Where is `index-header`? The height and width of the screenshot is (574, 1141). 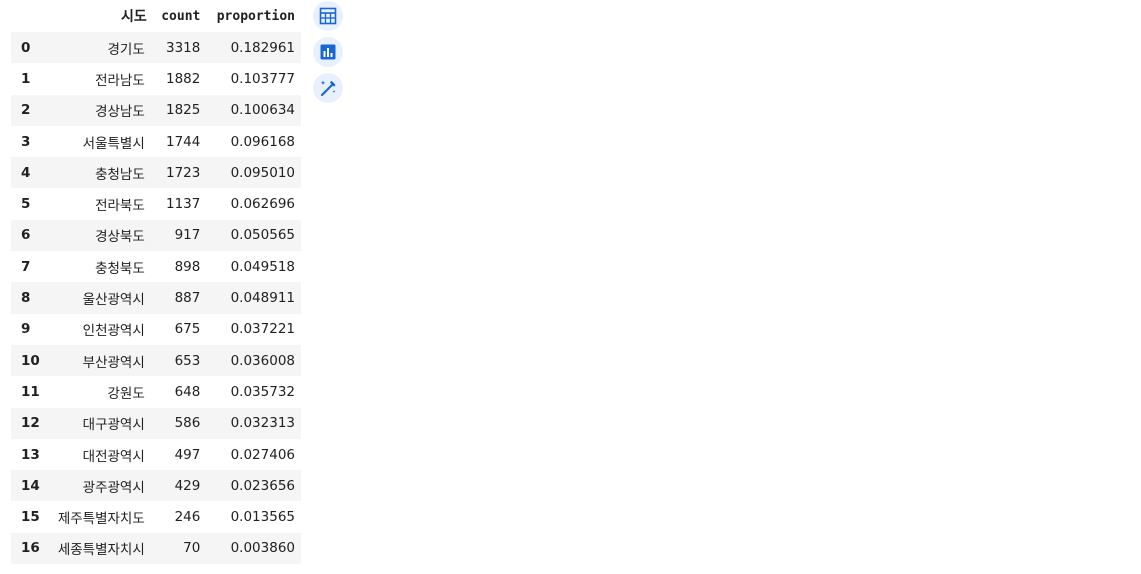 index-header is located at coordinates (29, 16).